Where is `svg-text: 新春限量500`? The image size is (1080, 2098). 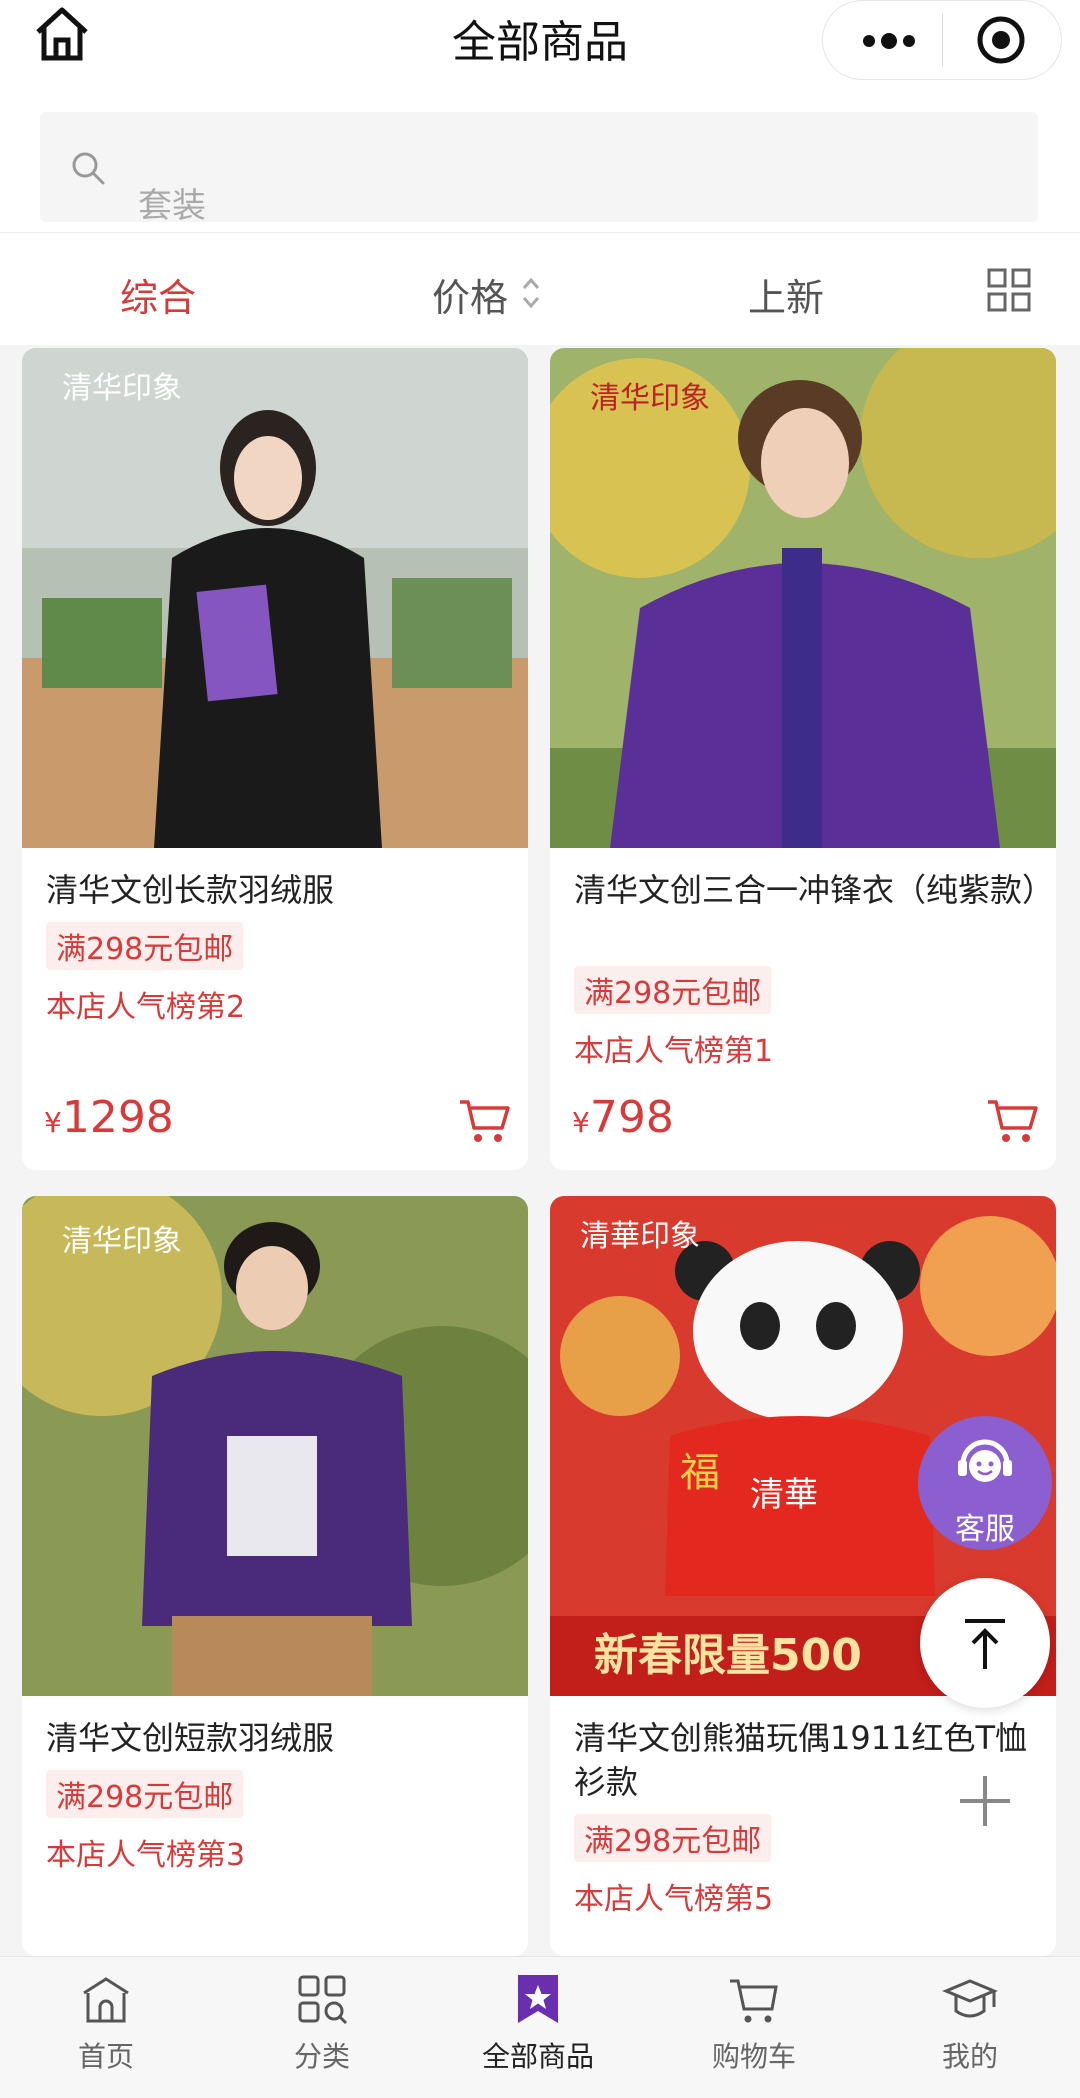
svg-text: 新春限量500 is located at coordinates (728, 1655).